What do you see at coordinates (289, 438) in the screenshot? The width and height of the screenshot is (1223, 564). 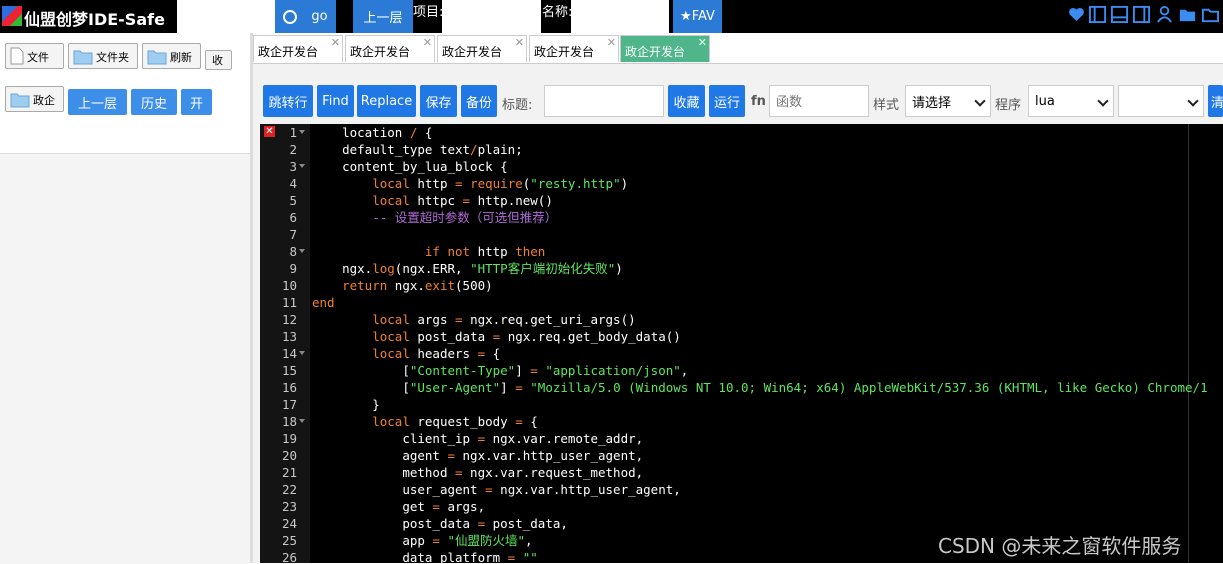 I see `line-number: 19` at bounding box center [289, 438].